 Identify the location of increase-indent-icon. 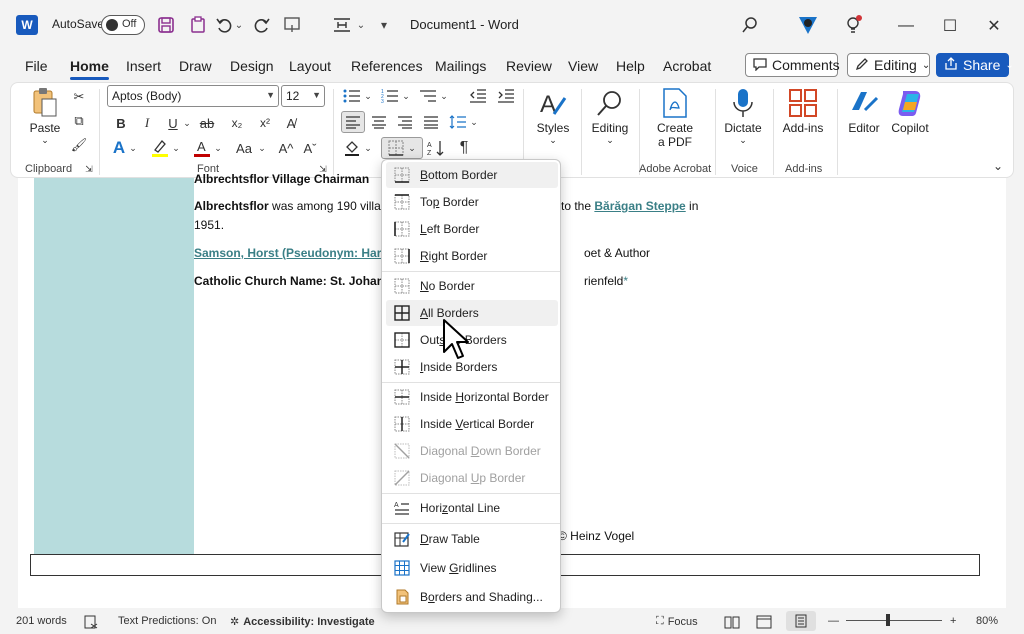
(506, 96).